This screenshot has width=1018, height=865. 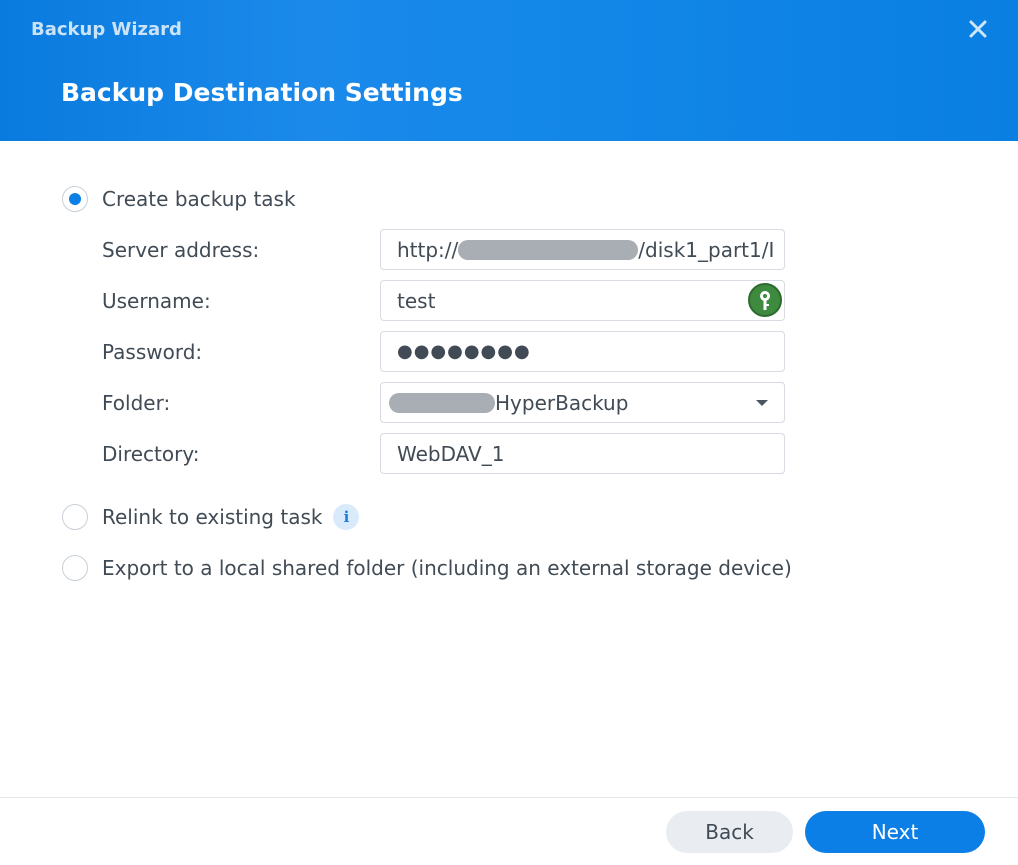 I want to click on folder-select: HyperBackup, so click(x=582, y=402).